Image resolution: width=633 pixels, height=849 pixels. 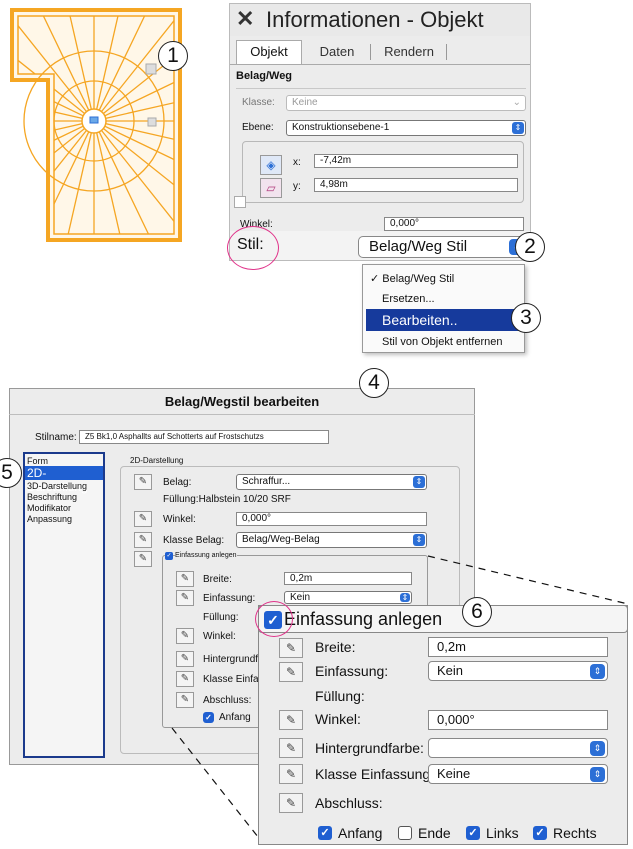 What do you see at coordinates (518, 774) in the screenshot?
I see `zoom-klasse-select: Keine ⇕` at bounding box center [518, 774].